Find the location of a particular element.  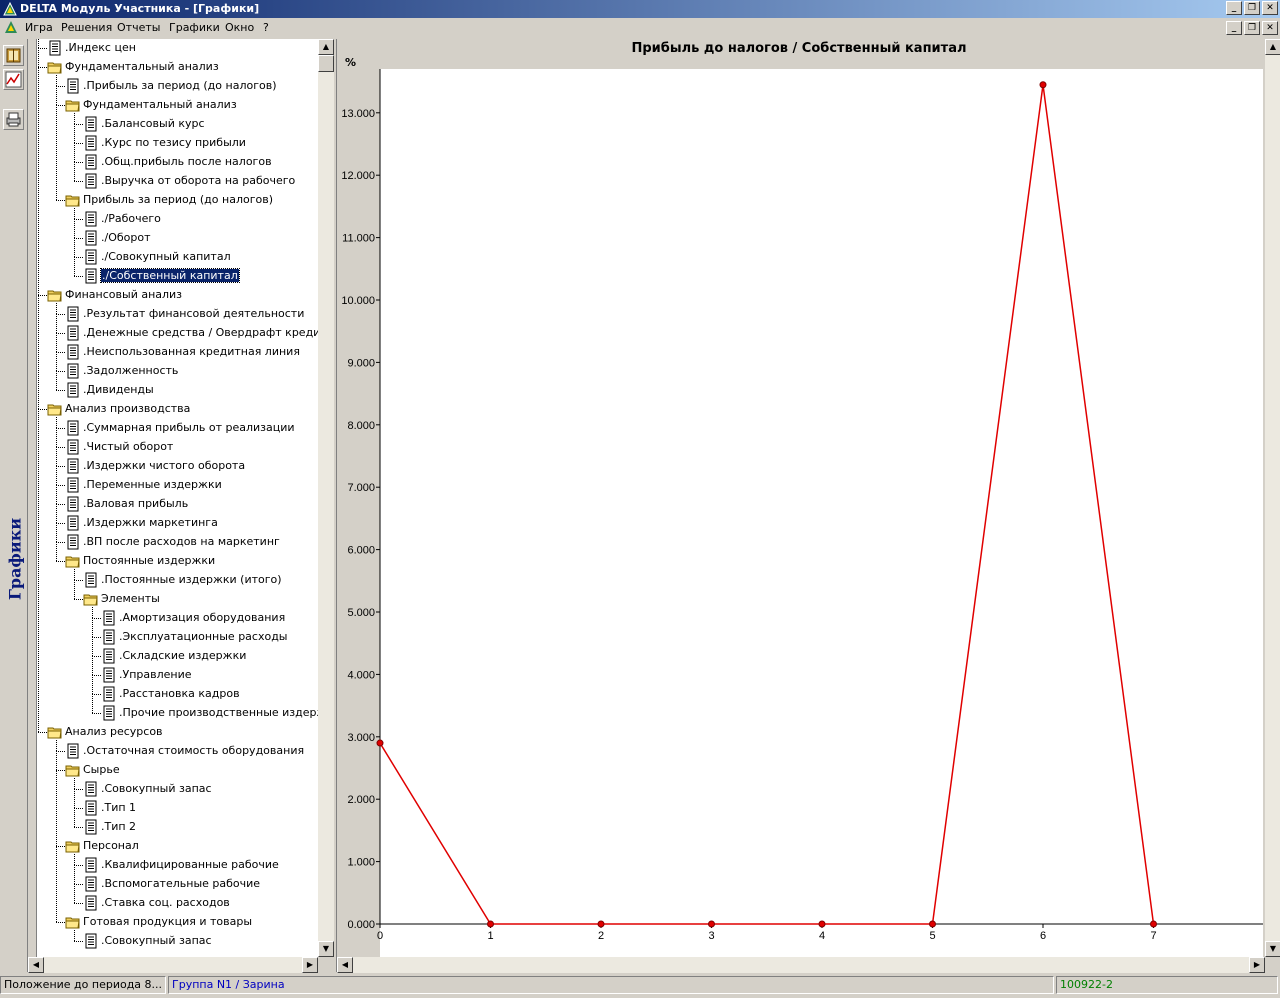

tree-vertical-scrollbar: ▲ ▼ is located at coordinates (326, 498).